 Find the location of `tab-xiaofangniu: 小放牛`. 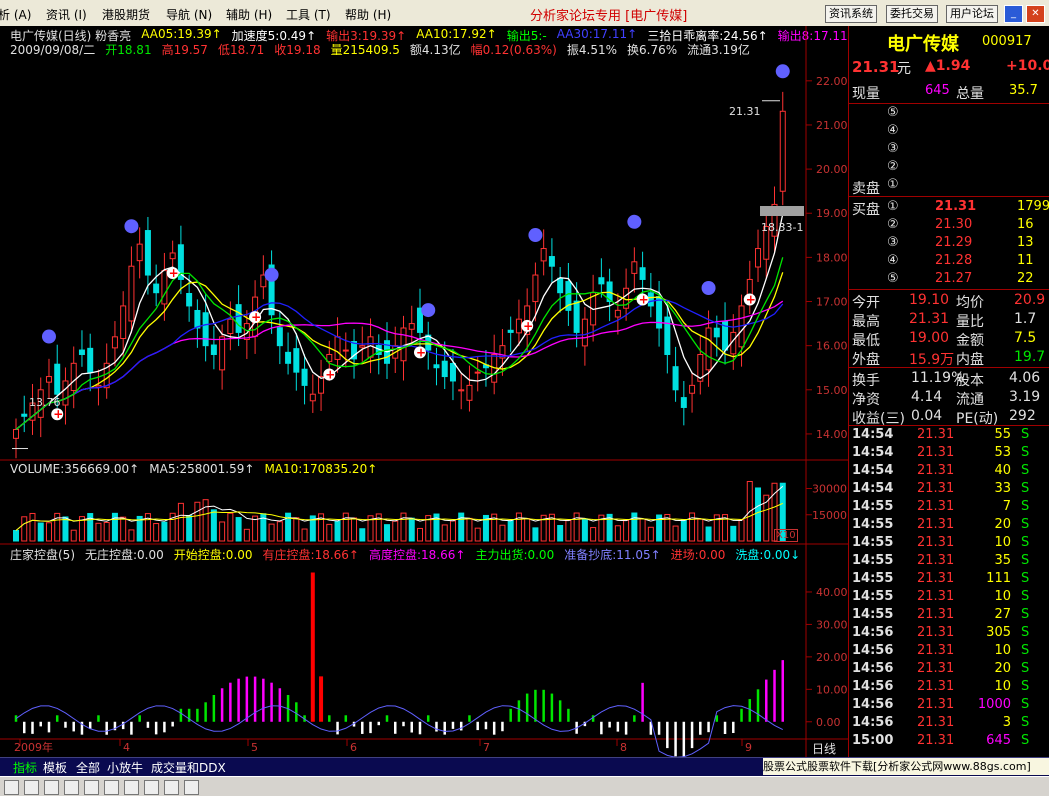

tab-xiaofangniu: 小放牛 is located at coordinates (125, 767).